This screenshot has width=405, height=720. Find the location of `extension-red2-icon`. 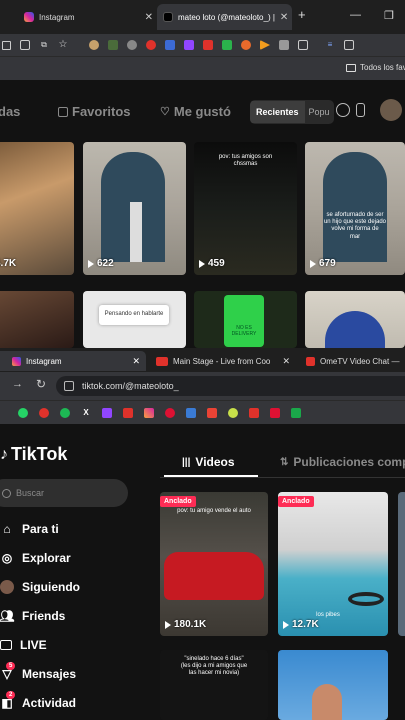

extension-red2-icon is located at coordinates (208, 45).